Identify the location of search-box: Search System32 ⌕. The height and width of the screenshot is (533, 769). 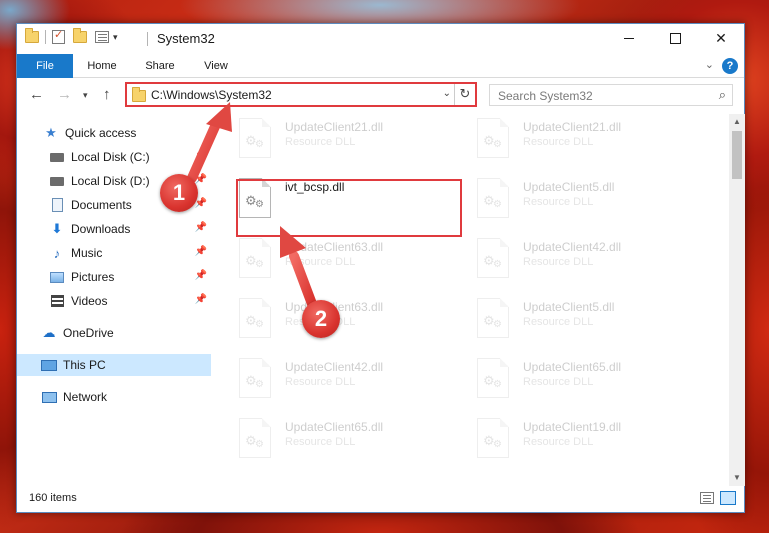
(611, 95).